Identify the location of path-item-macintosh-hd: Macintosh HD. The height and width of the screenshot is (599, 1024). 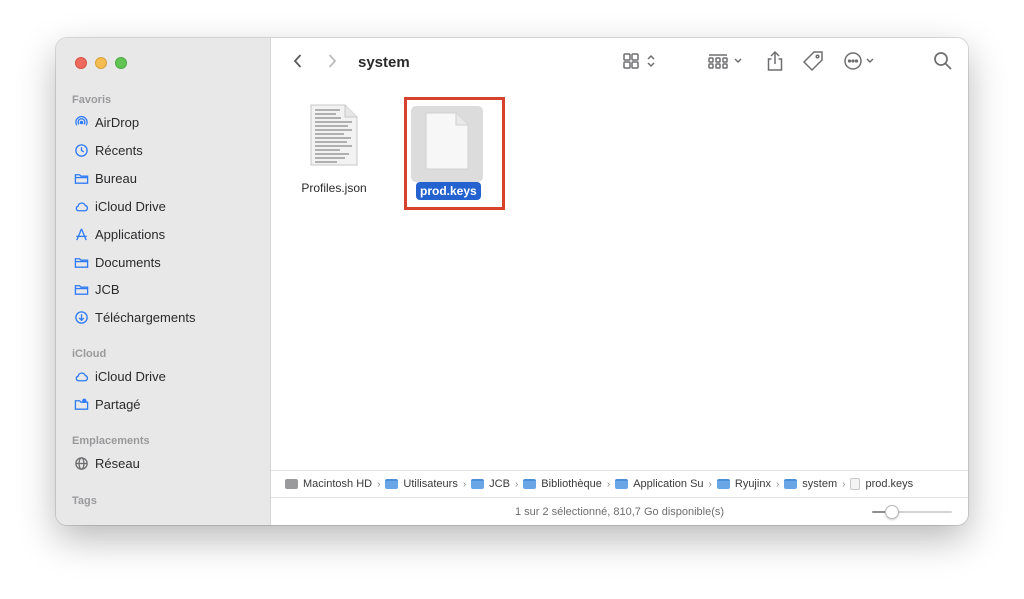
(328, 484).